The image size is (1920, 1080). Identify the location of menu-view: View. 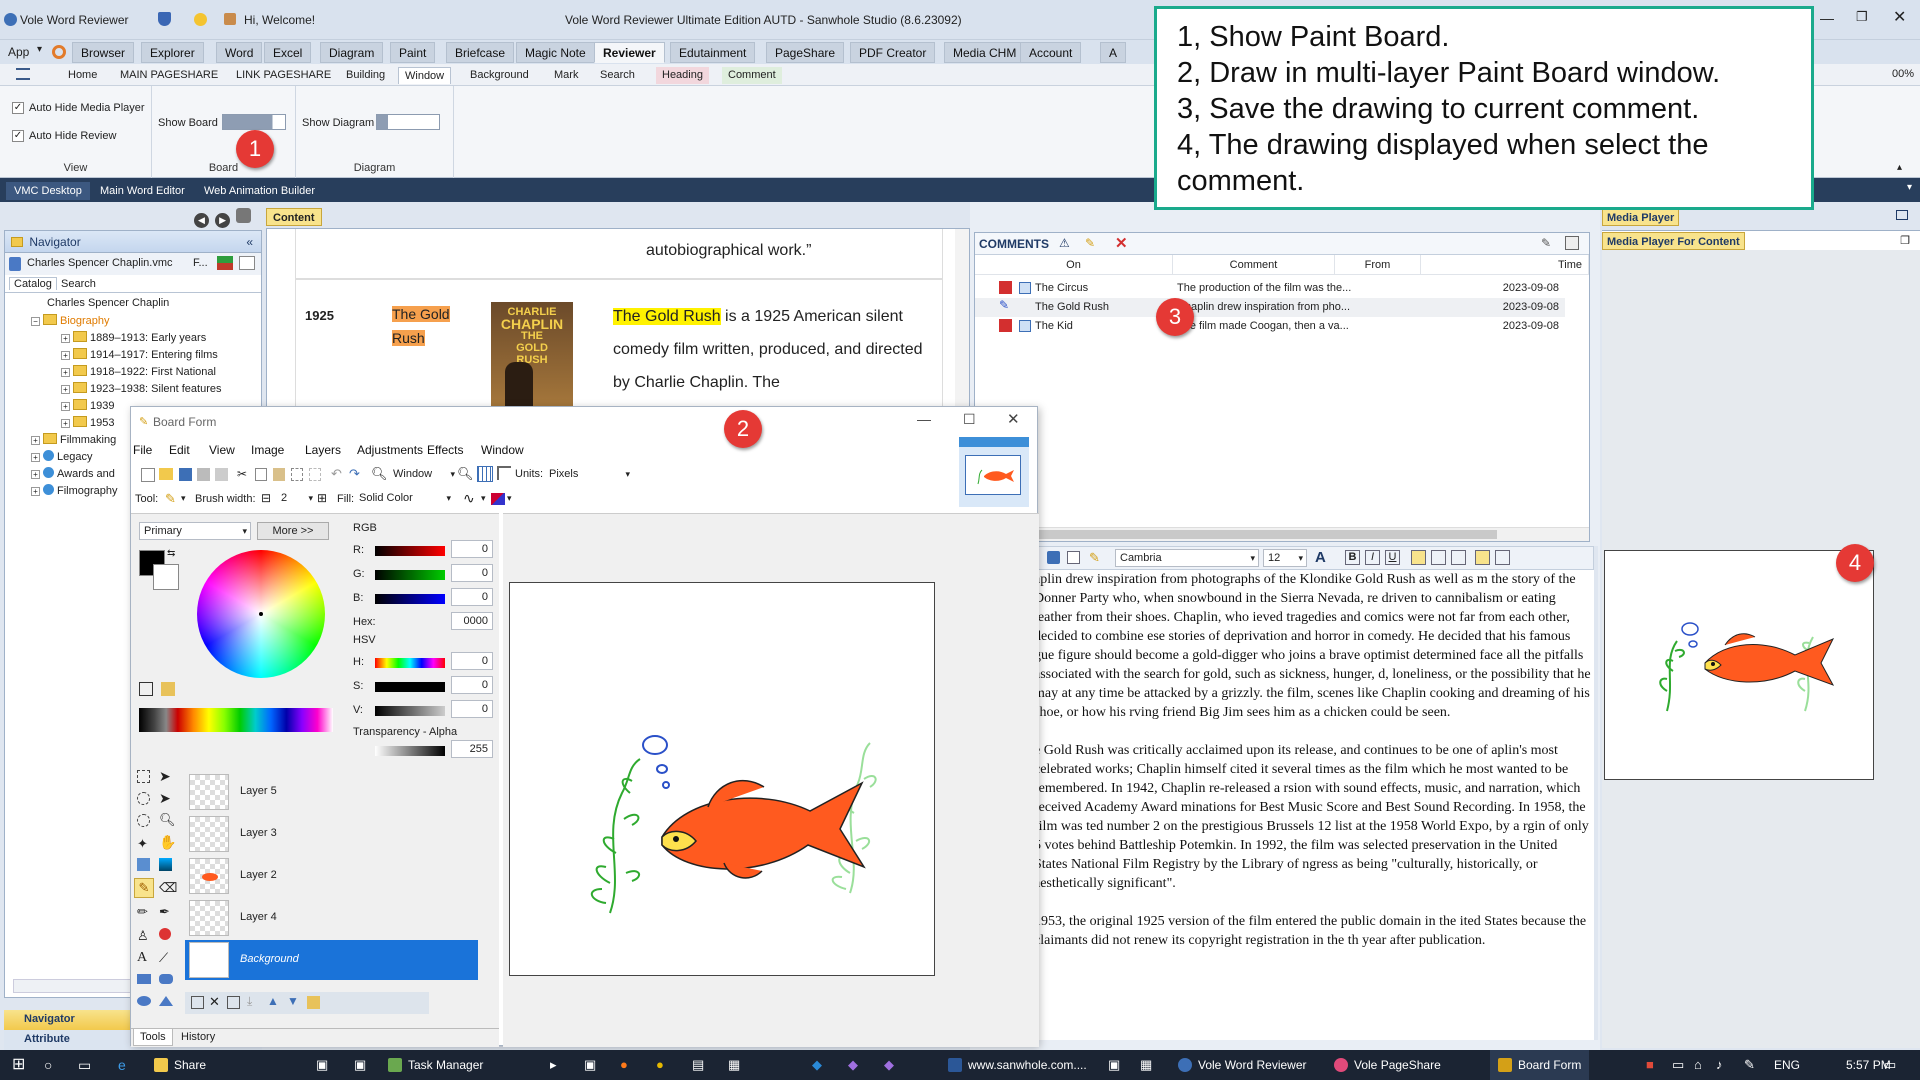
(222, 450).